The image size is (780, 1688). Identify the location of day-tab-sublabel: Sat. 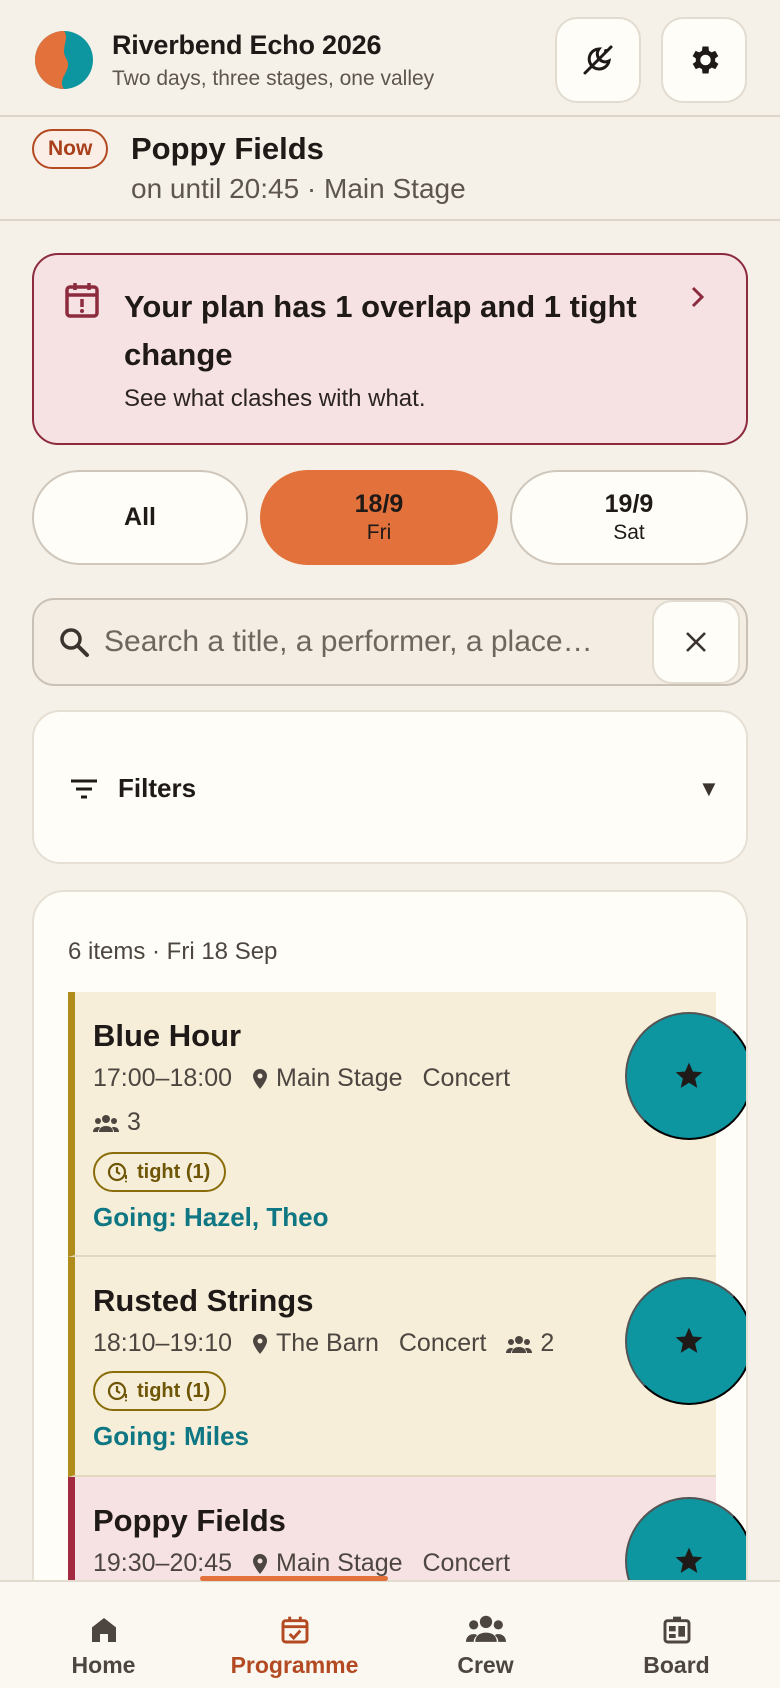
(629, 532).